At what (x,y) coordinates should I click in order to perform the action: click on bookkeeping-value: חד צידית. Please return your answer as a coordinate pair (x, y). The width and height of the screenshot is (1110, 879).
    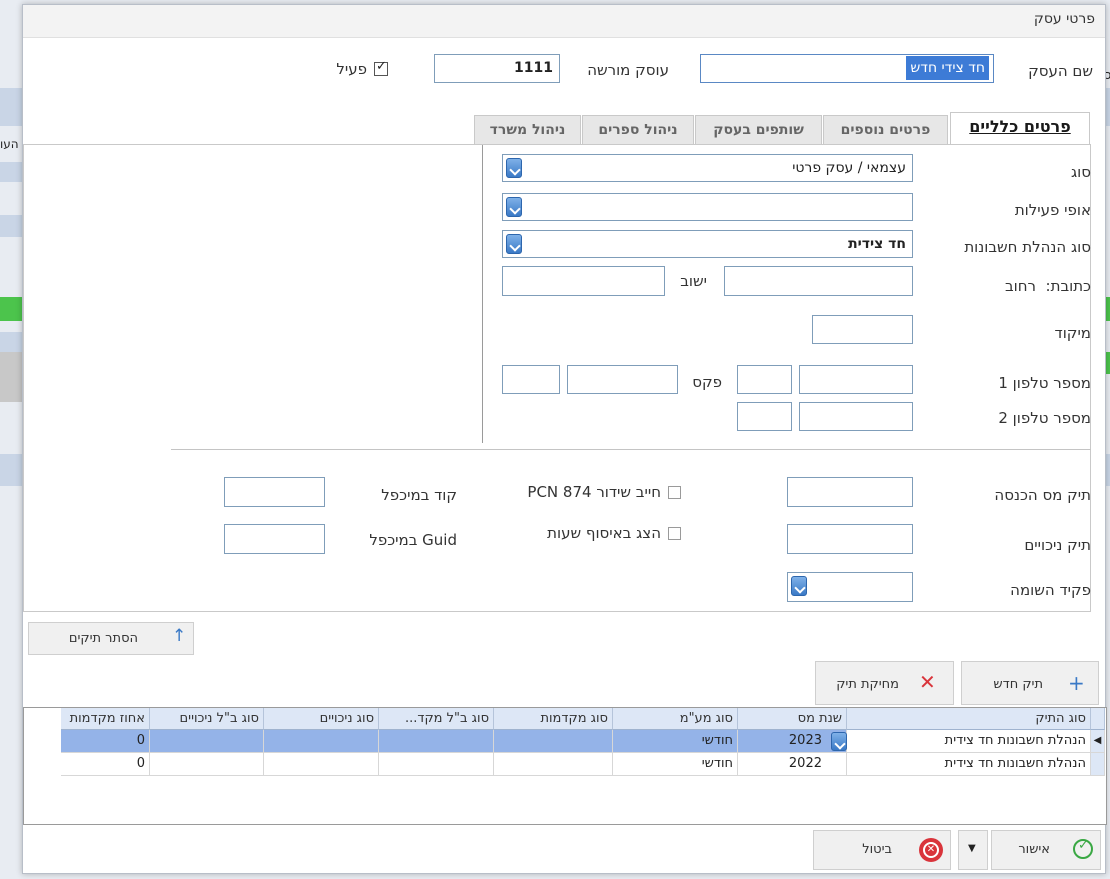
    Looking at the image, I should click on (877, 244).